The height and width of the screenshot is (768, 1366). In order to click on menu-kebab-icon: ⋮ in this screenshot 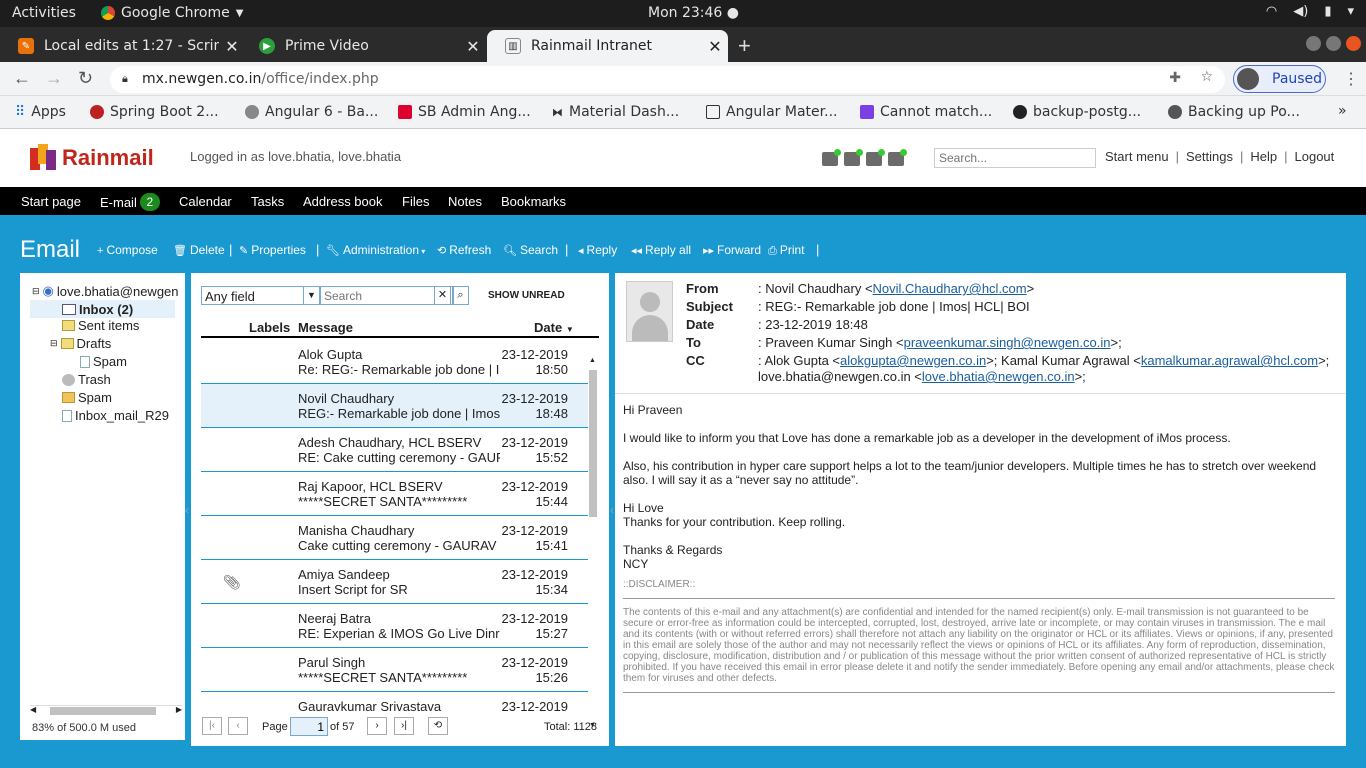, I will do `click(1351, 79)`.